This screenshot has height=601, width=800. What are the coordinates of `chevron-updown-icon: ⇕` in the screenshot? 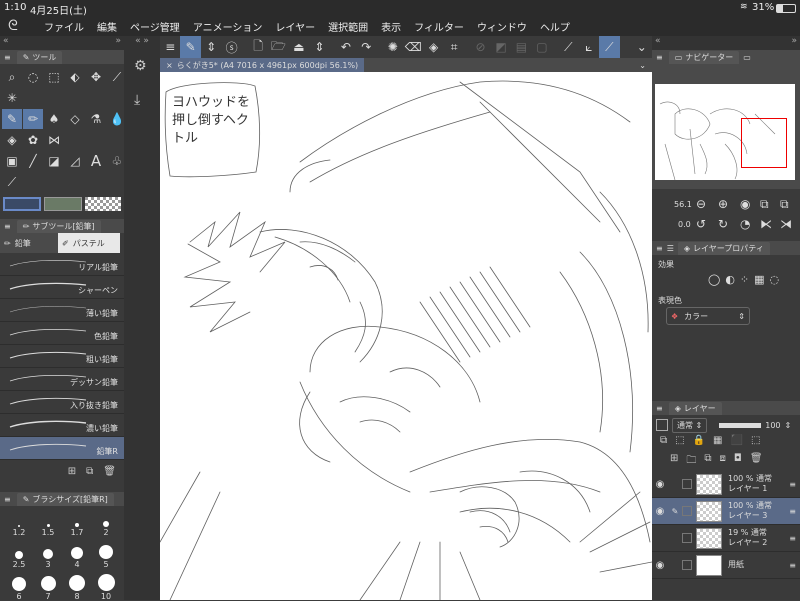 It's located at (788, 425).